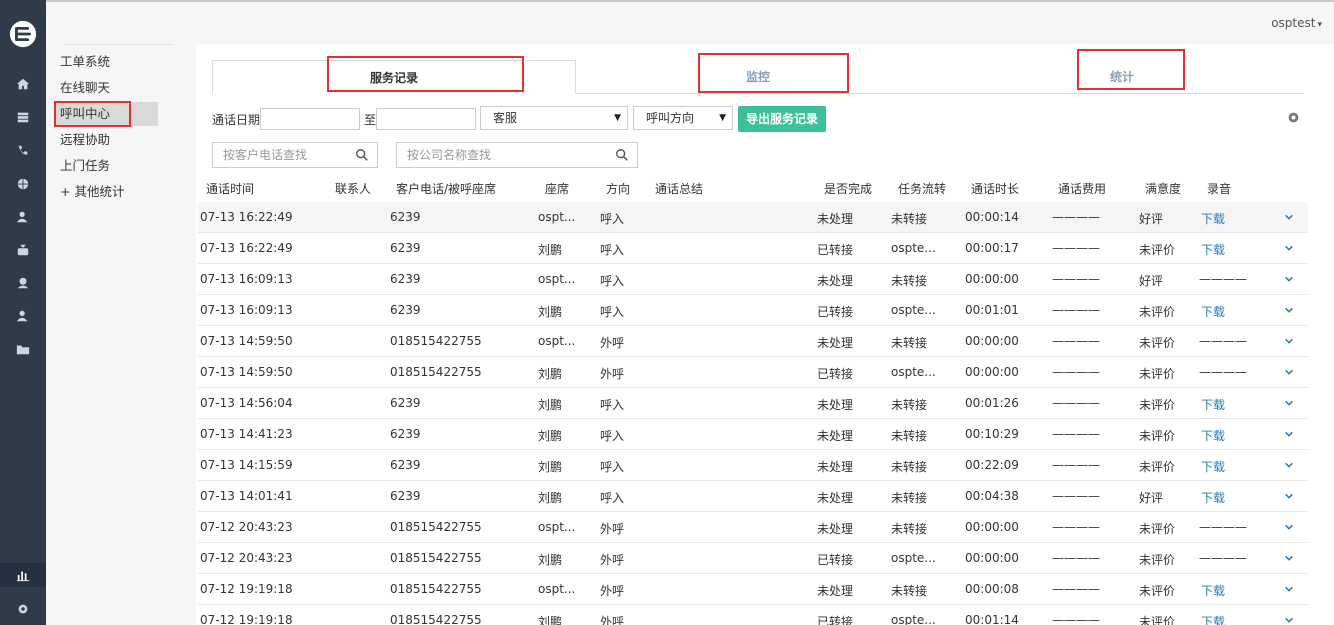 This screenshot has height=625, width=1334. I want to click on globe-icon, so click(23, 184).